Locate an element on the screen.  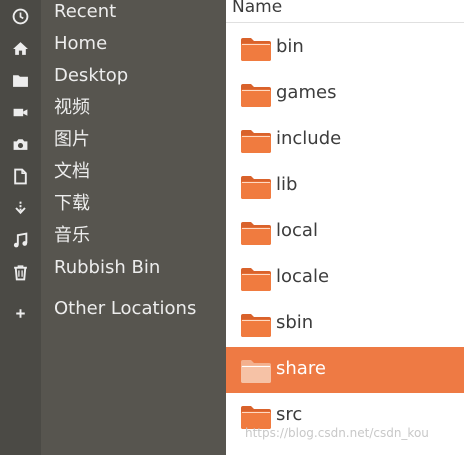
file-name: locale is located at coordinates (303, 276).